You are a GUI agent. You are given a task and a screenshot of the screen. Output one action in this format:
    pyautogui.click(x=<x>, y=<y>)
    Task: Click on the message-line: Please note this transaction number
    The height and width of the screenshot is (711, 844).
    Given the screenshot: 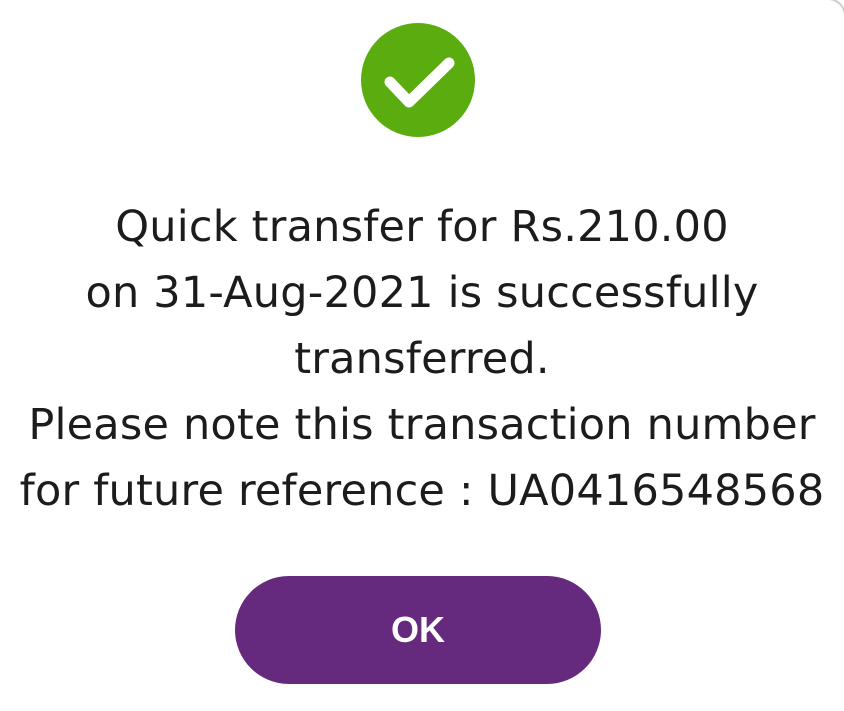 What is the action you would take?
    pyautogui.click(x=422, y=425)
    